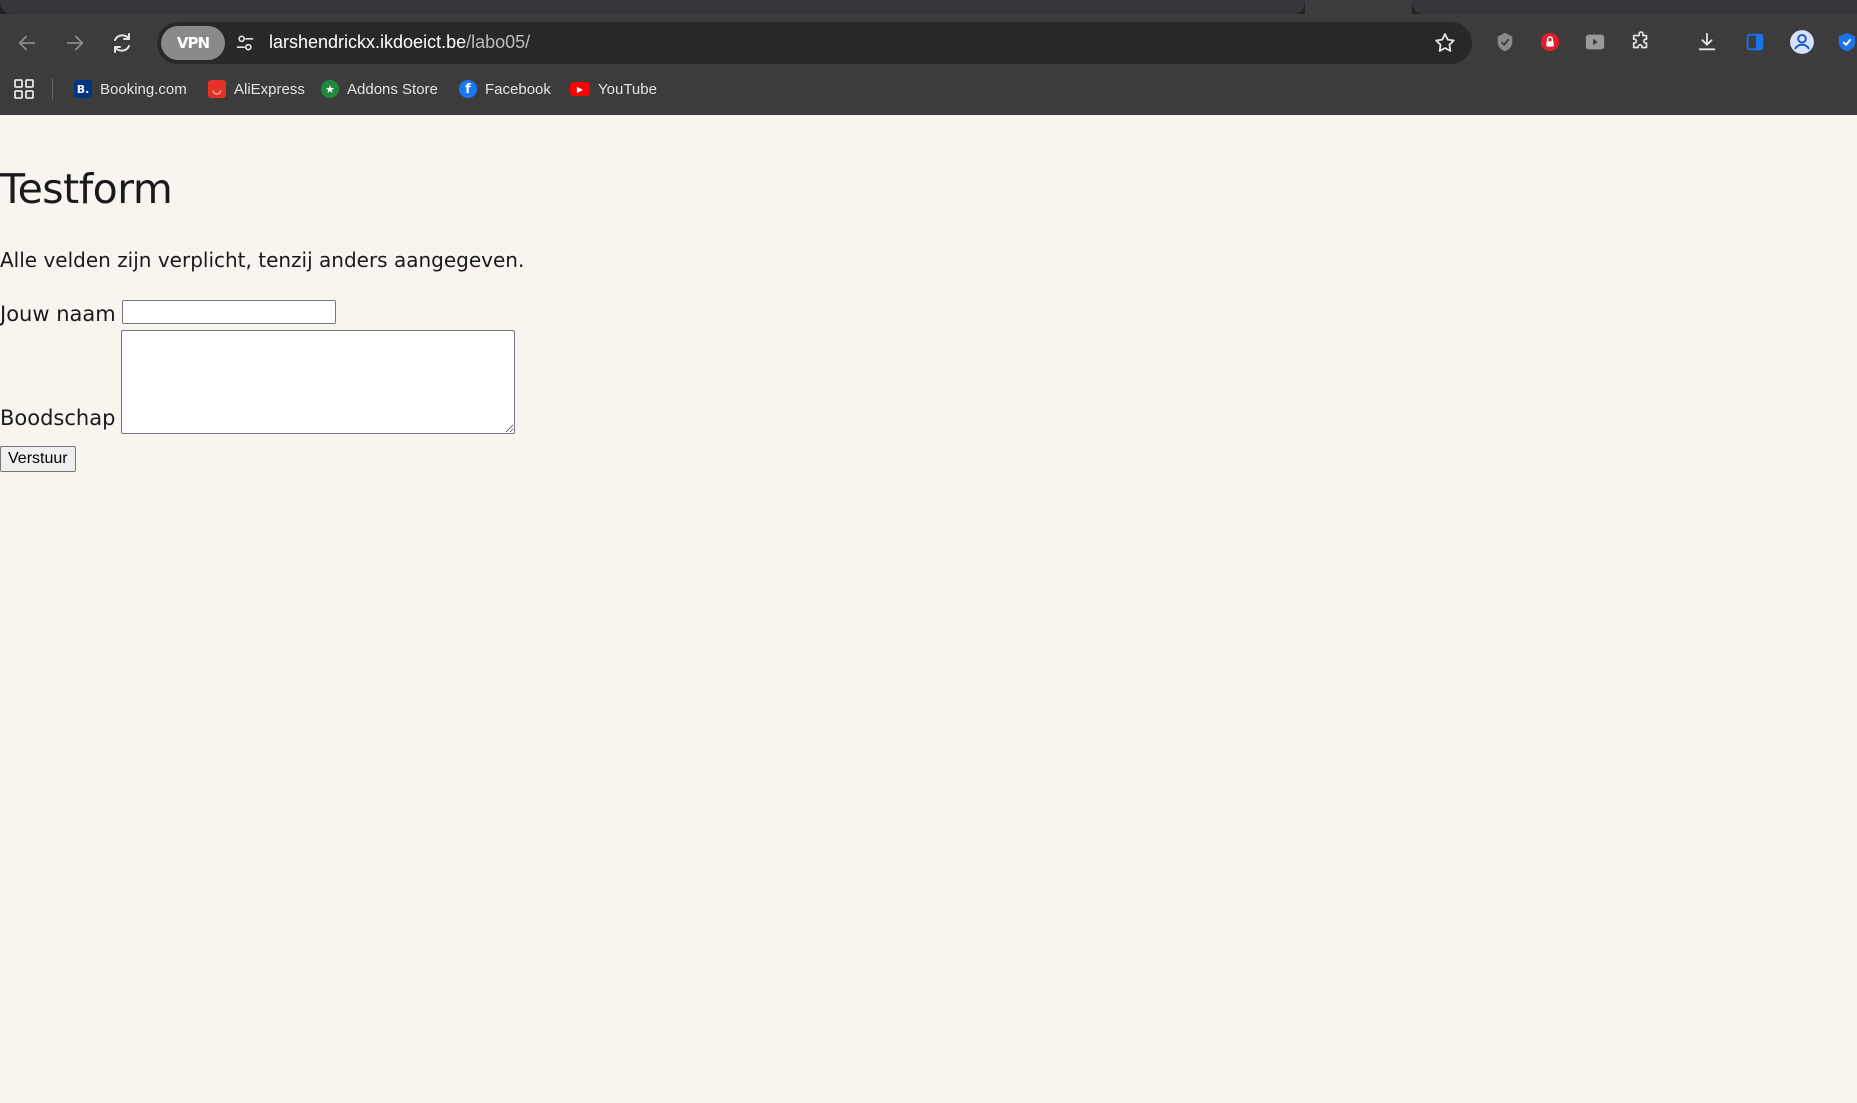  I want to click on site-info-button, so click(245, 43).